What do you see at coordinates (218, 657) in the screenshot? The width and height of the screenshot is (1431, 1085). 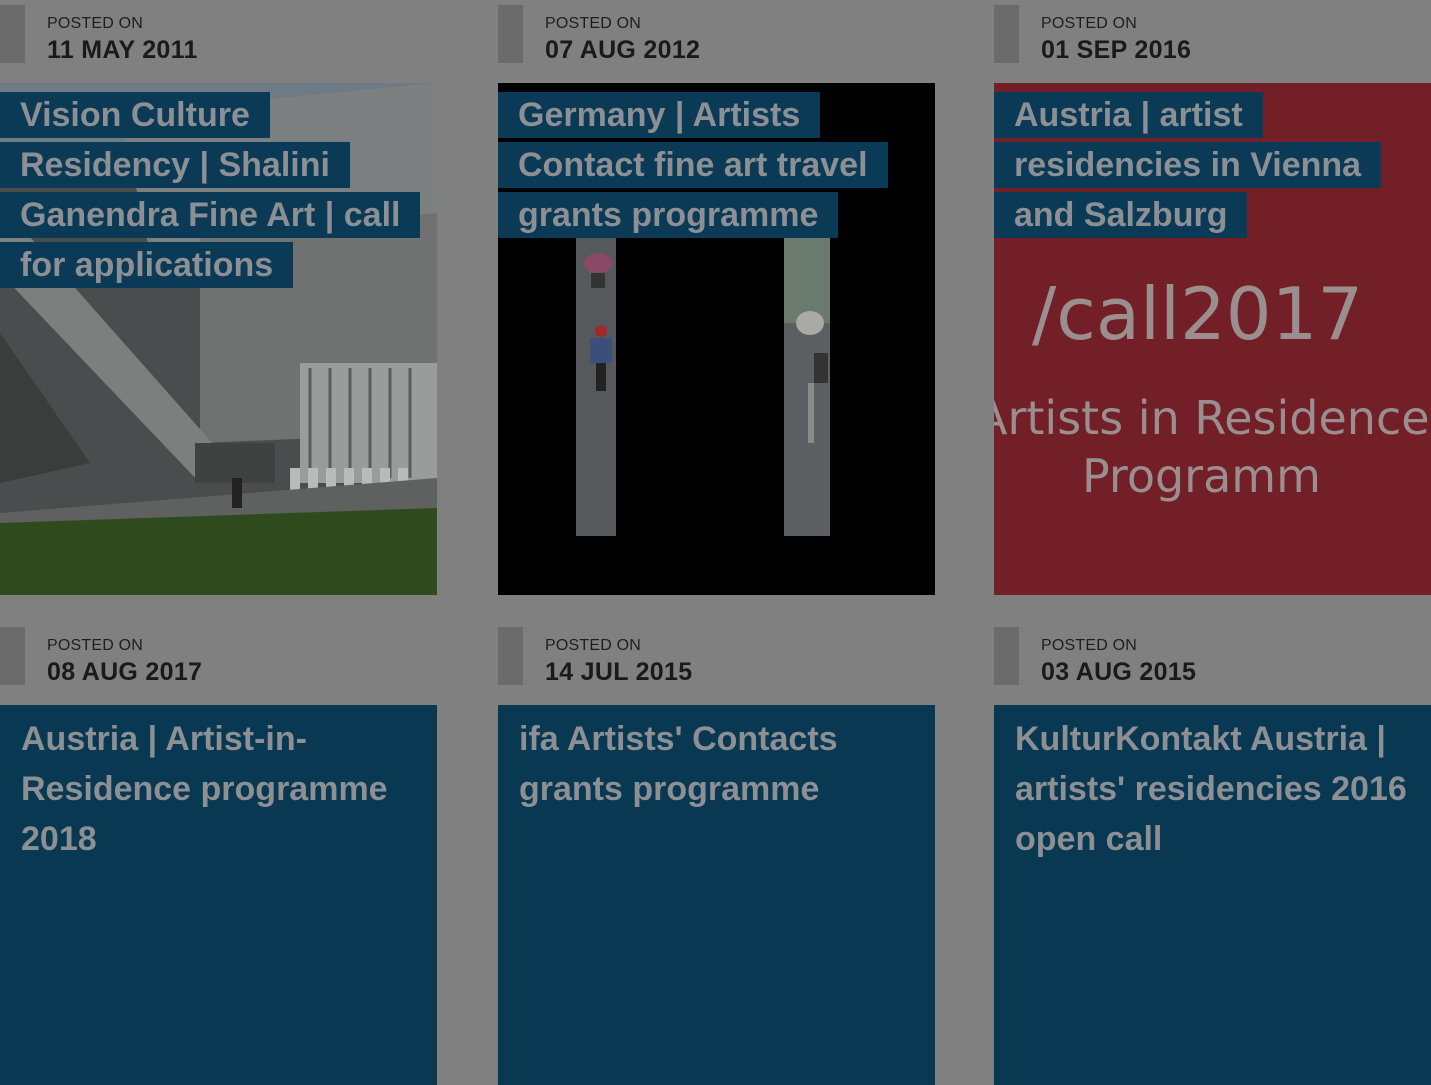 I see `post-meta: POSTED ON 08 AUG 2017` at bounding box center [218, 657].